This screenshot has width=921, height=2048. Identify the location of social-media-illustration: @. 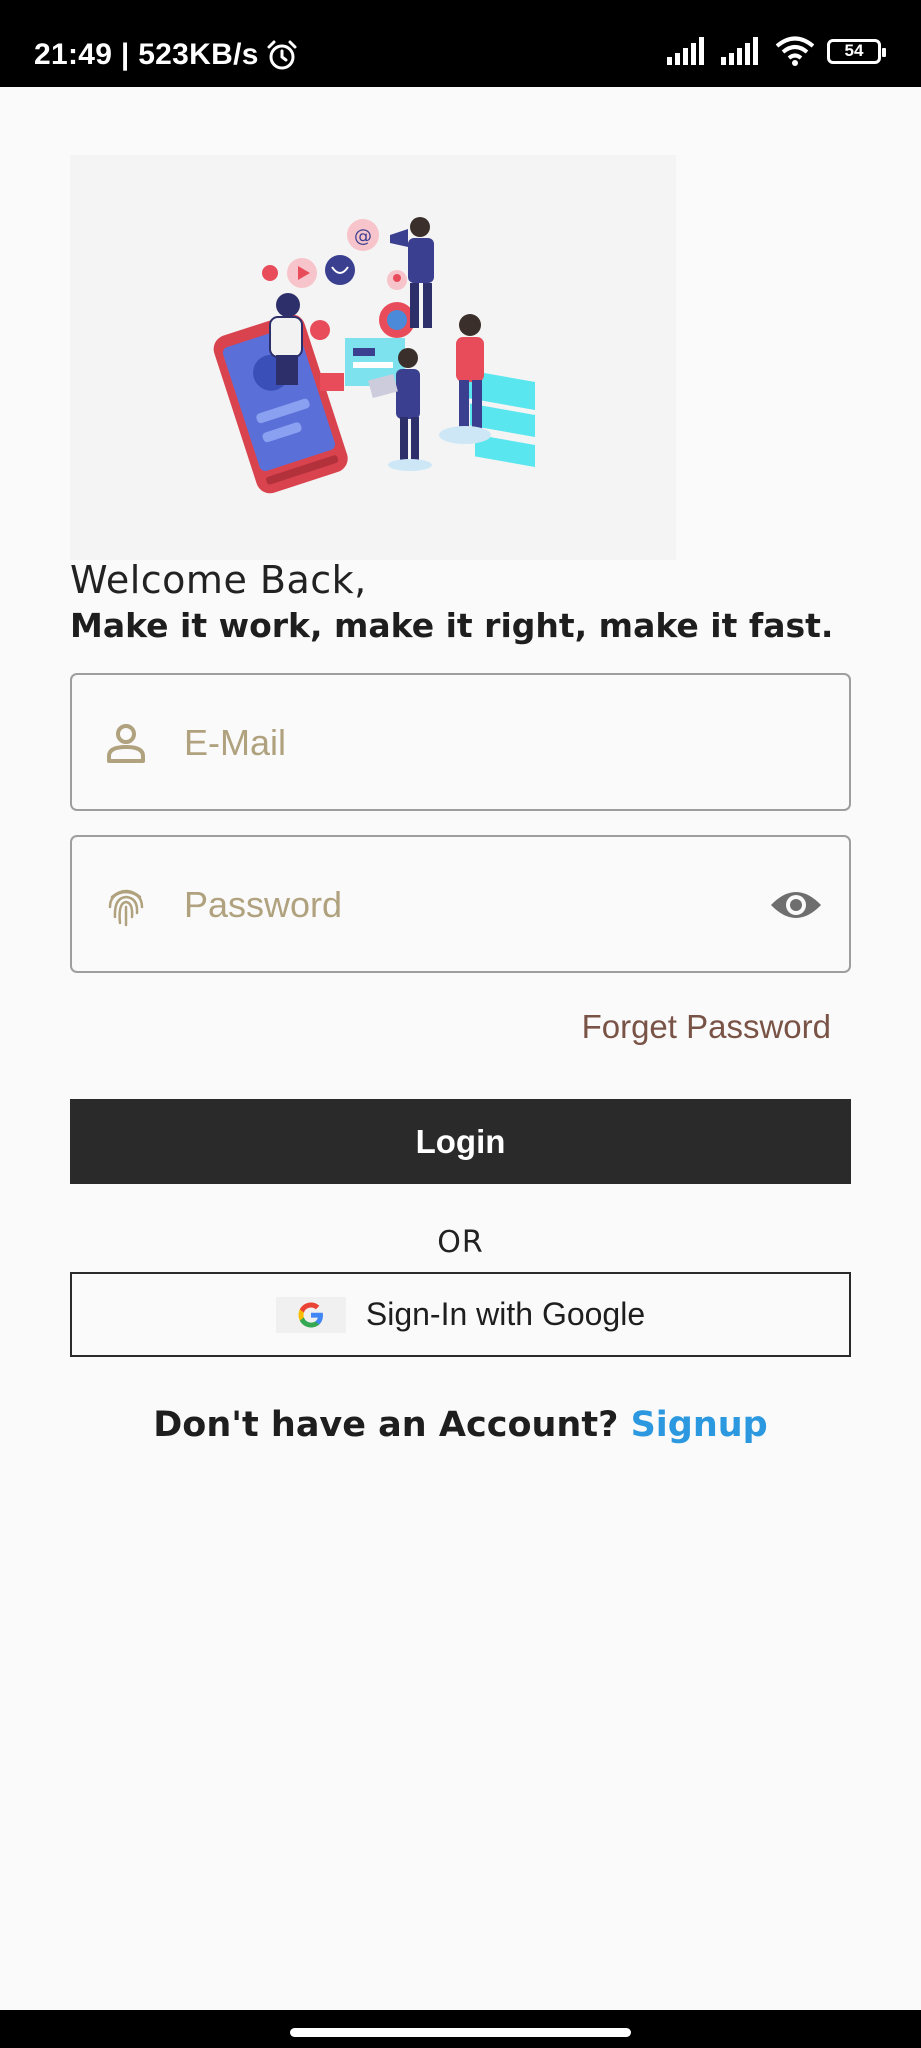
(374, 355).